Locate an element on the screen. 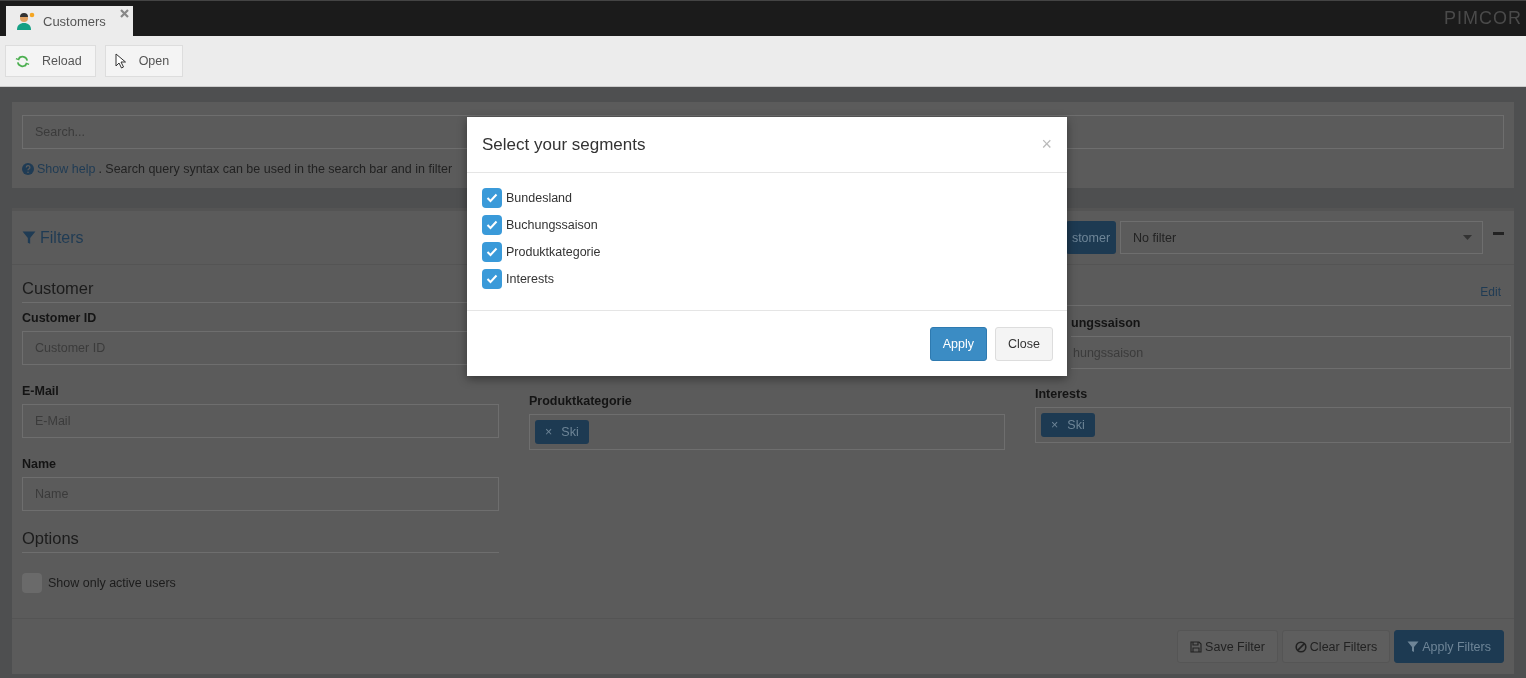 This screenshot has width=1526, height=678. person-icon is located at coordinates (26, 21).